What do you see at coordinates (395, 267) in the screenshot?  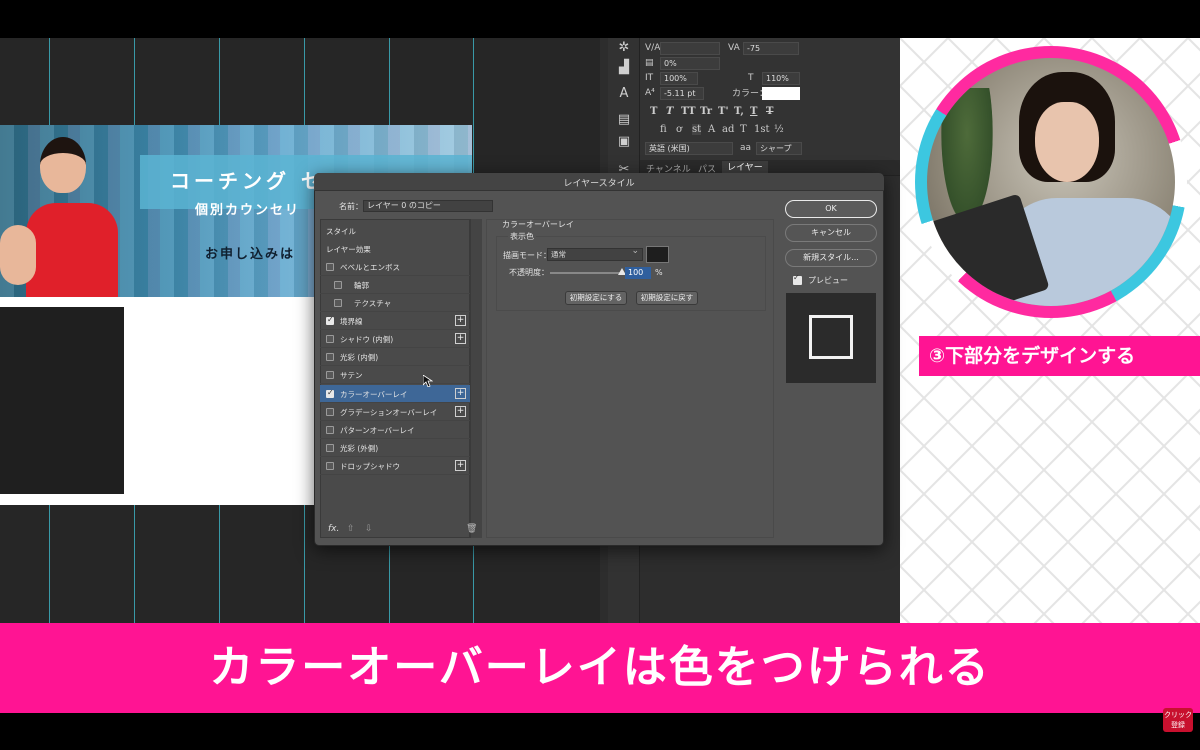 I see `style-item-bevel-emboss: ベベルとエンボス` at bounding box center [395, 267].